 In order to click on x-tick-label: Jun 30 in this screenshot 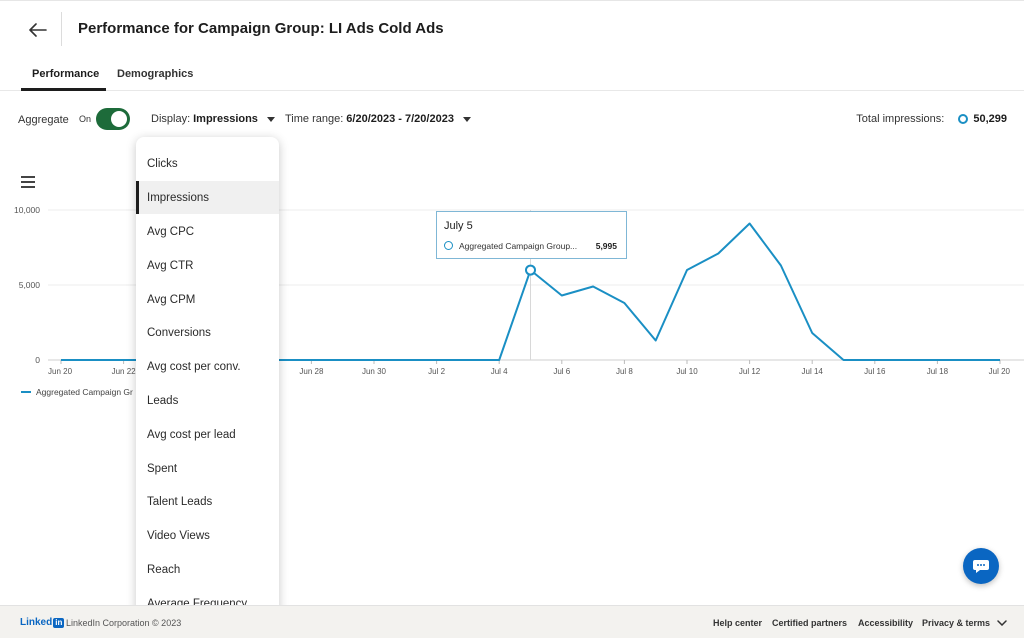, I will do `click(374, 371)`.